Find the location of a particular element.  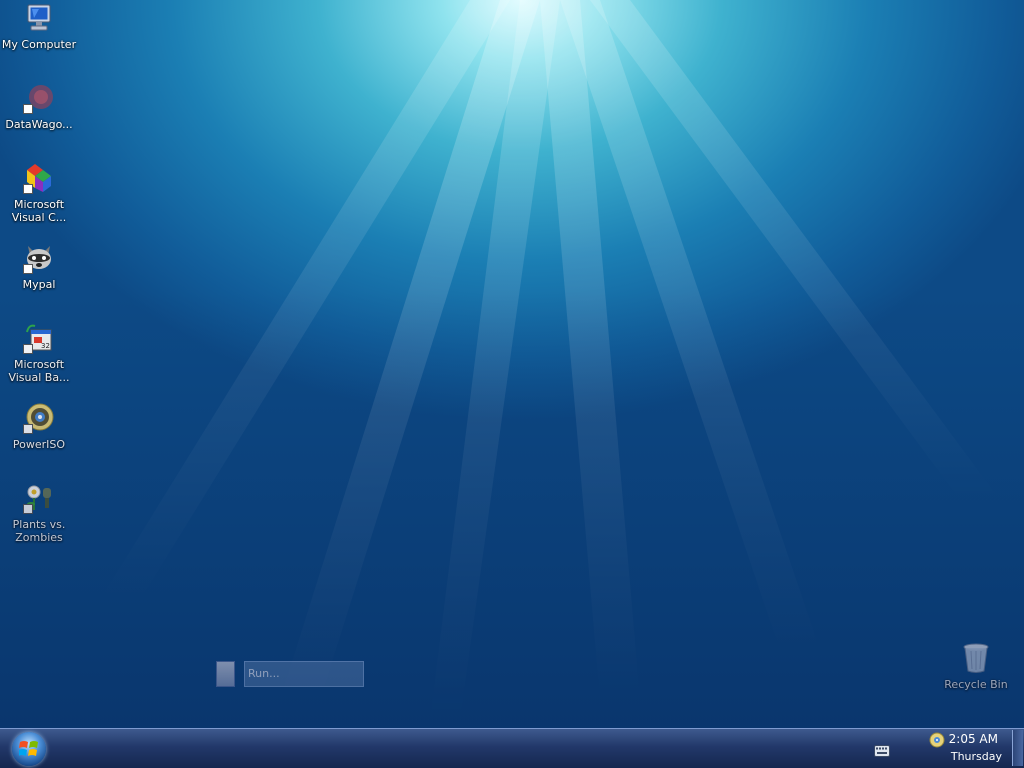

desktop-icon-label: Mypal is located at coordinates (39, 284).